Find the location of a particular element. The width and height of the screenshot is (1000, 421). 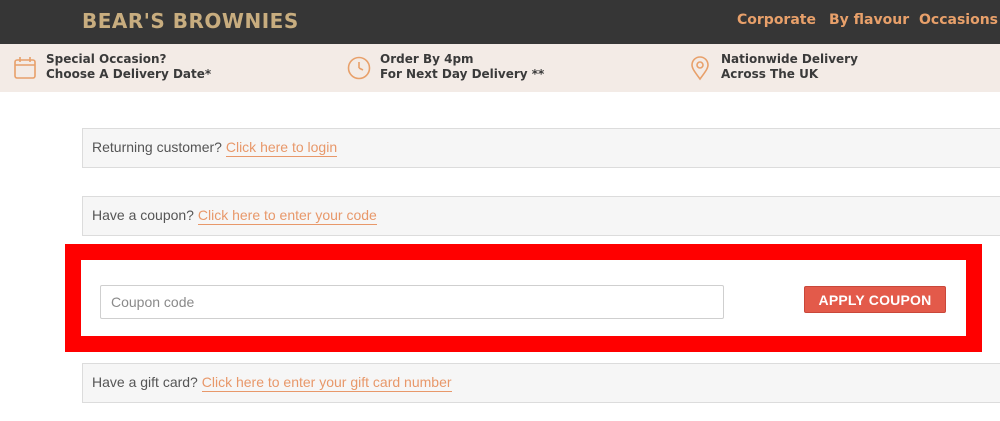

nav-occasions: Occasions is located at coordinates (958, 20).